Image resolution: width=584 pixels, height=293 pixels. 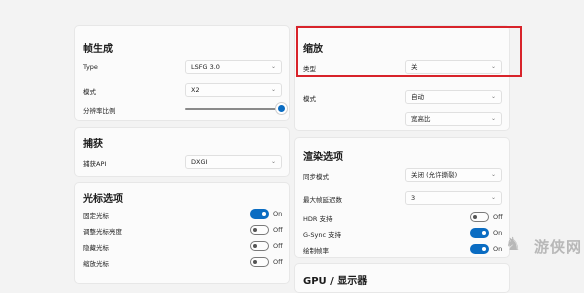 I want to click on sync-mode-dropdown: 关闭 (允许撕裂) ⌄, so click(x=453, y=175).